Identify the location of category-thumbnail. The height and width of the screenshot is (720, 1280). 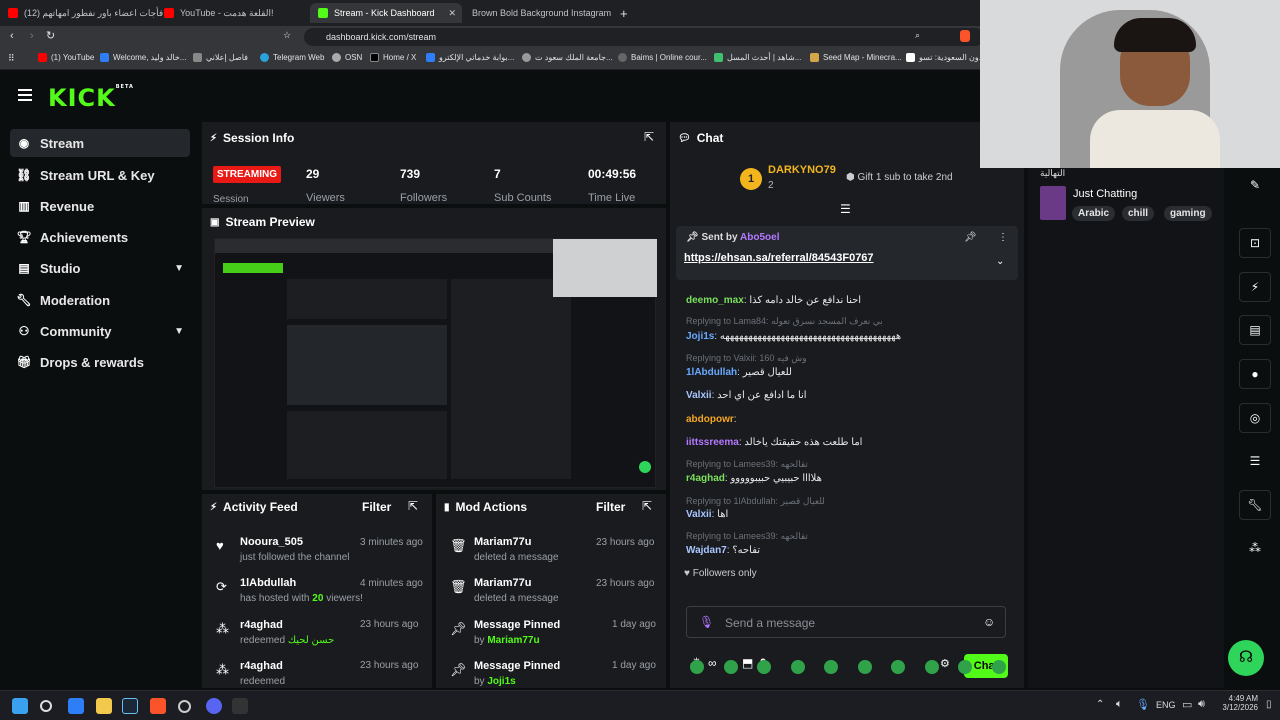
(1053, 203).